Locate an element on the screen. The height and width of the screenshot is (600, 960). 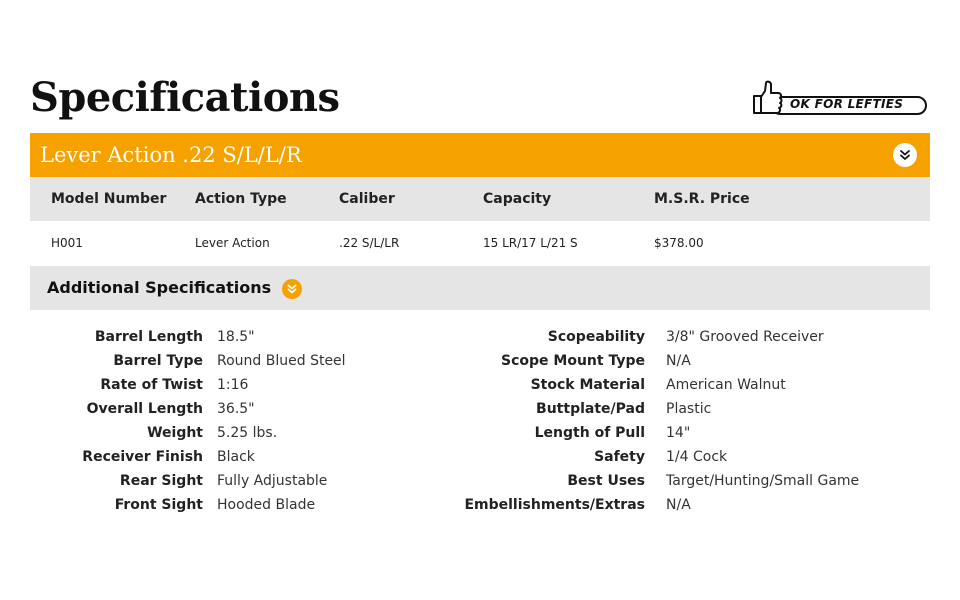
list-item: Rate of Twist 1:16 is located at coordinates (240, 385).